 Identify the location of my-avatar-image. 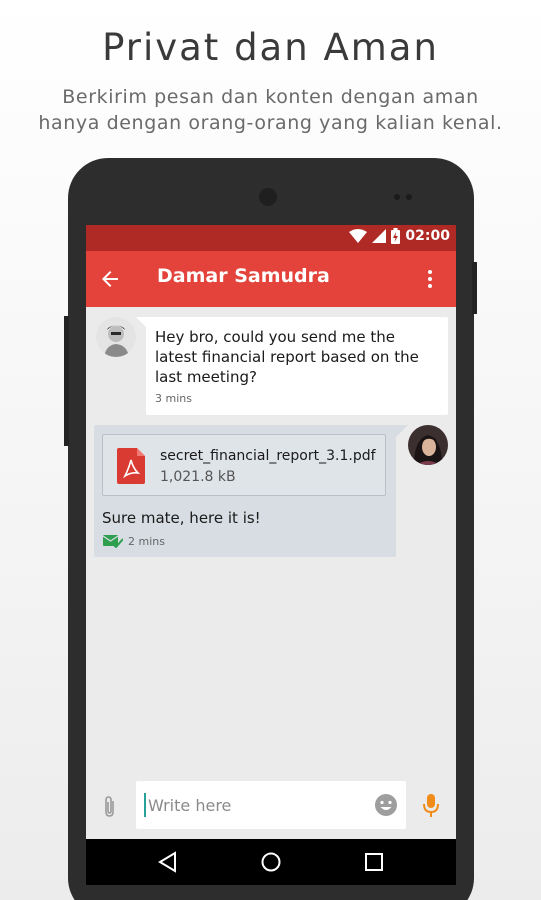
(428, 445).